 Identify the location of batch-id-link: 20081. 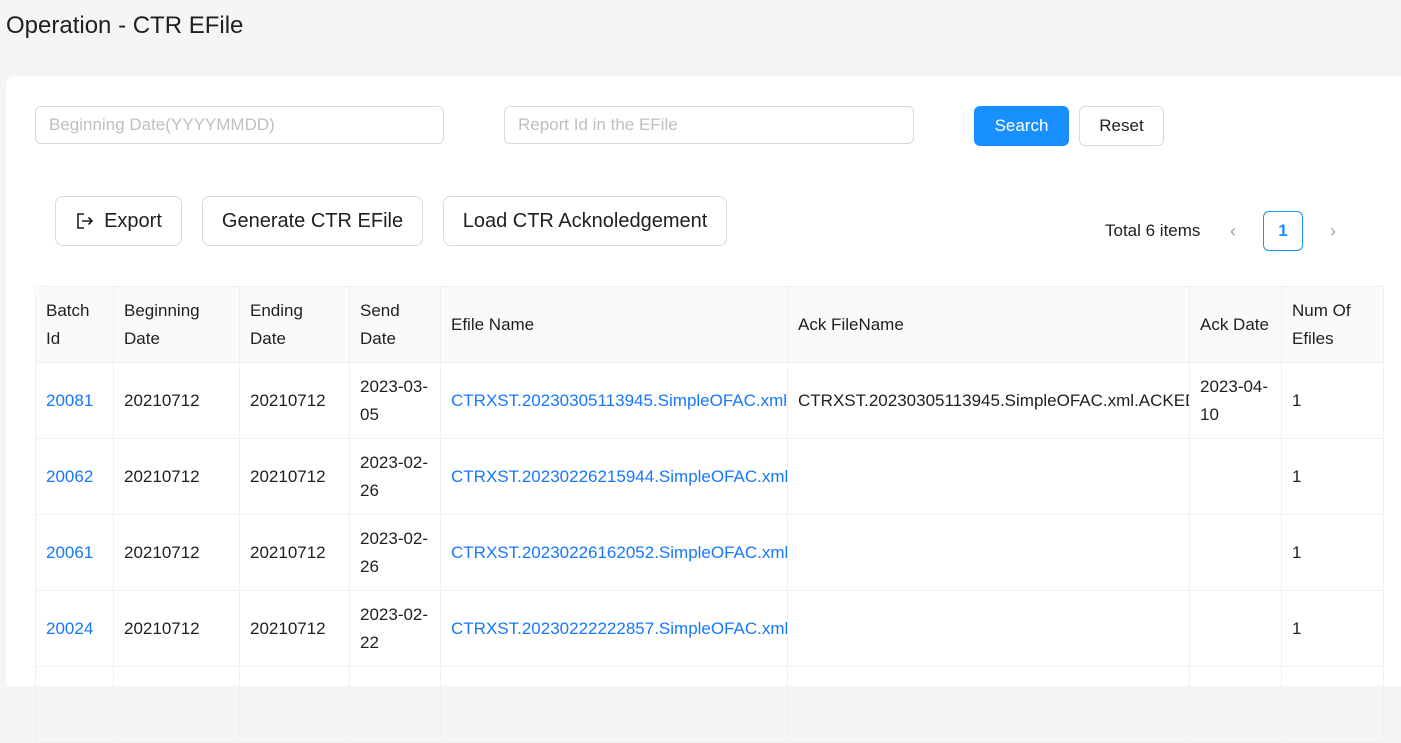
(74, 400).